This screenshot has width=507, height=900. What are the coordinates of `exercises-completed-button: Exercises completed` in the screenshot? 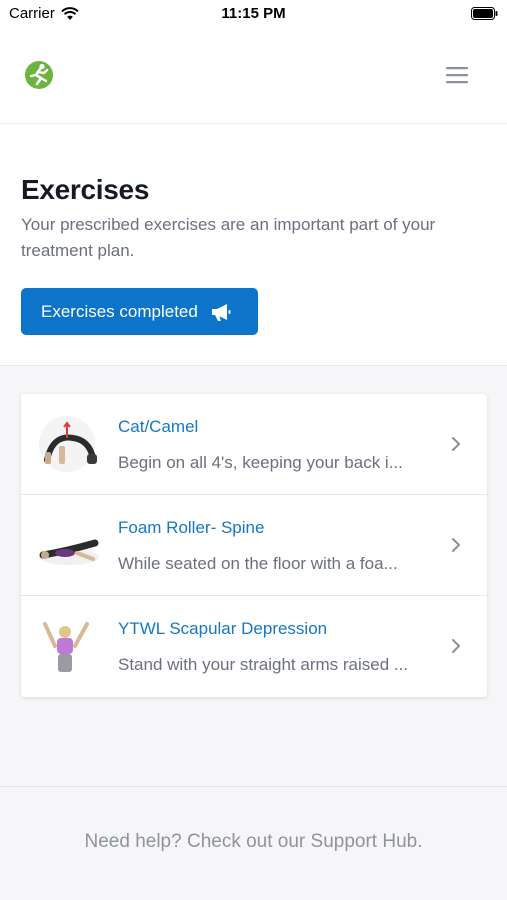 It's located at (139, 311).